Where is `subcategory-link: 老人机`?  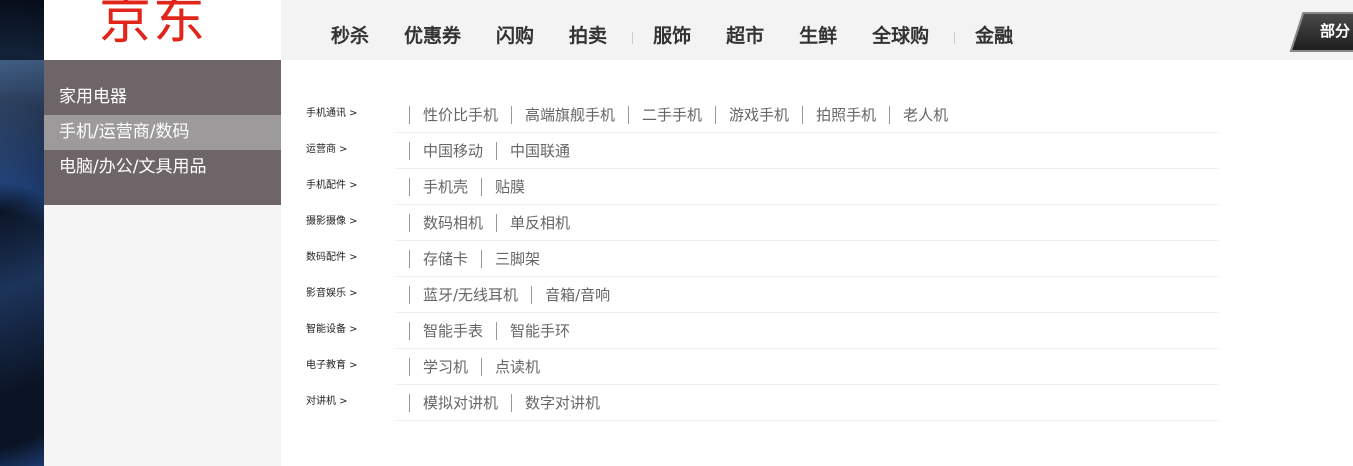 subcategory-link: 老人机 is located at coordinates (925, 114).